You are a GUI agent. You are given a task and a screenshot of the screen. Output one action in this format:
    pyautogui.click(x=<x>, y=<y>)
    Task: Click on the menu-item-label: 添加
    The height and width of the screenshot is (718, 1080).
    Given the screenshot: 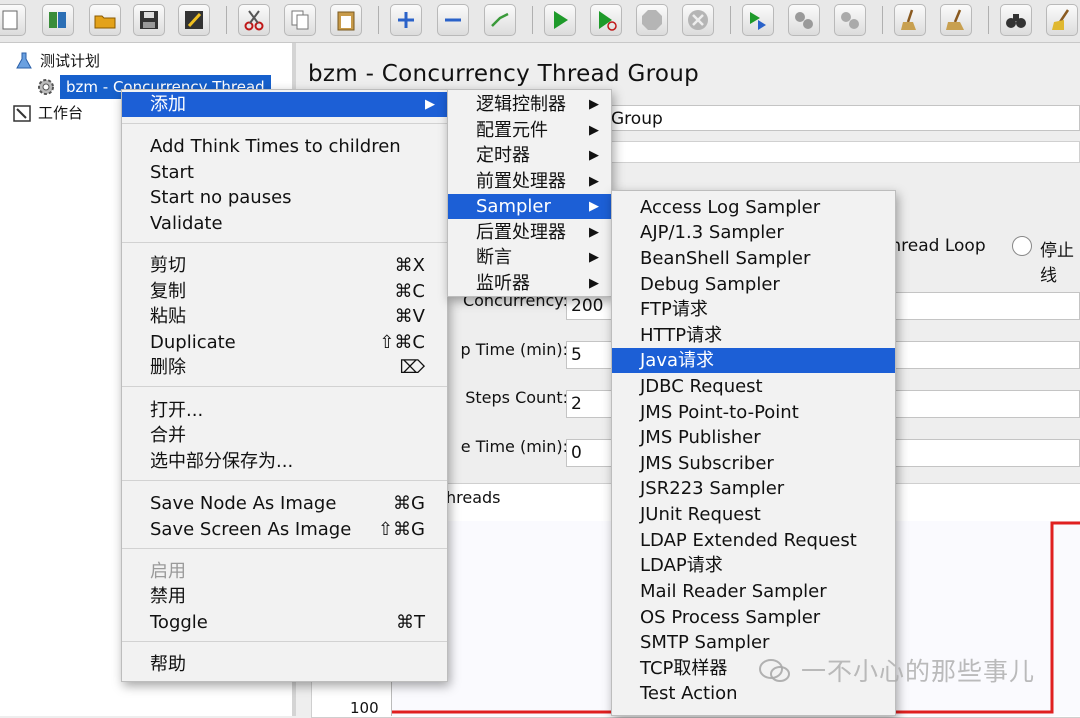 What is the action you would take?
    pyautogui.click(x=168, y=104)
    